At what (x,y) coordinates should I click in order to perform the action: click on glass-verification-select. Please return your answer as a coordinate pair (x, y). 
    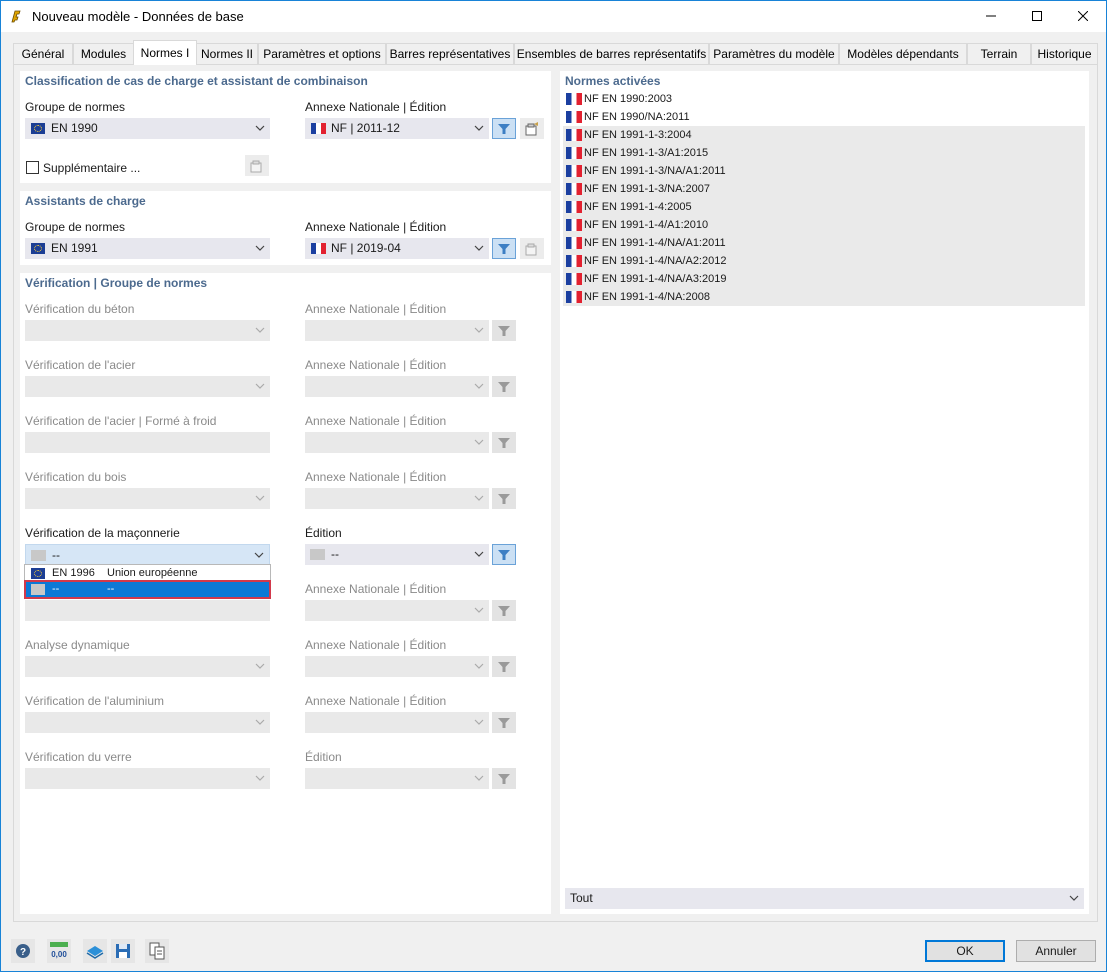
    Looking at the image, I should click on (147, 778).